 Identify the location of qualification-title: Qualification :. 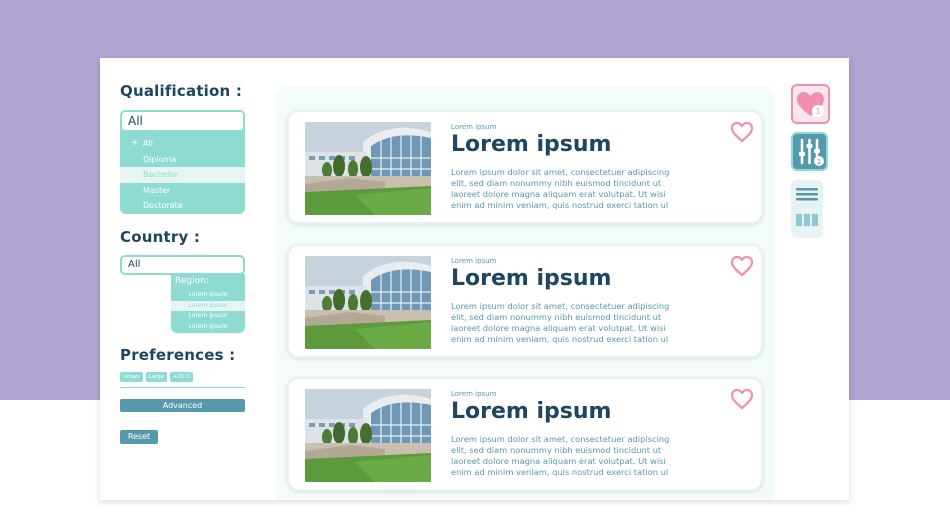
(181, 91).